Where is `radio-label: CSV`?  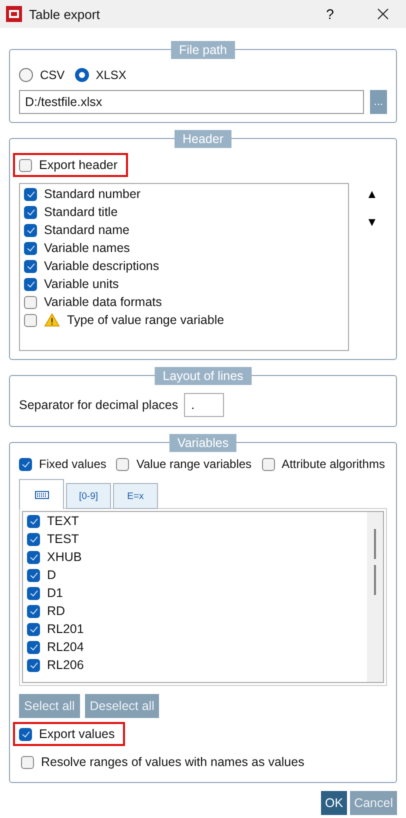 radio-label: CSV is located at coordinates (52, 75).